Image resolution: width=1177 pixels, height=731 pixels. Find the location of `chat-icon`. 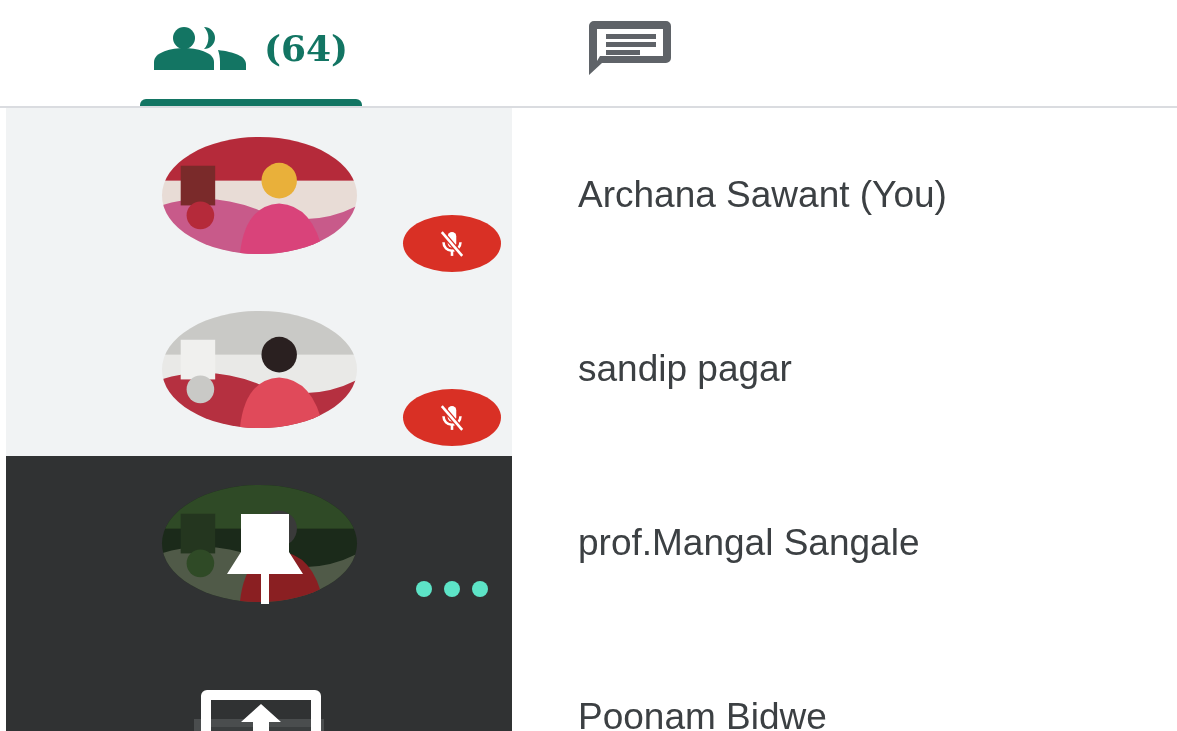

chat-icon is located at coordinates (630, 48).